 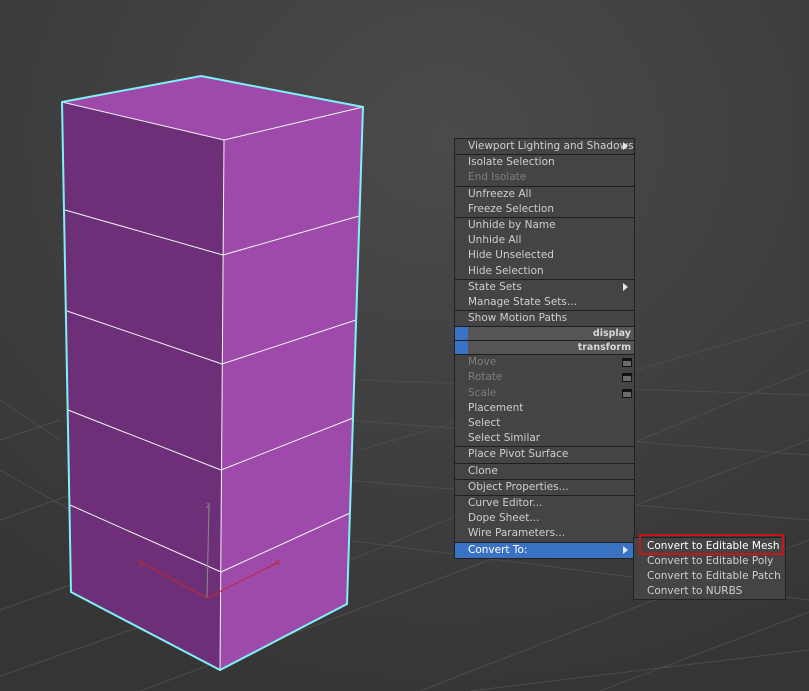 What do you see at coordinates (278, 563) in the screenshot?
I see `gizmo-x-label: x` at bounding box center [278, 563].